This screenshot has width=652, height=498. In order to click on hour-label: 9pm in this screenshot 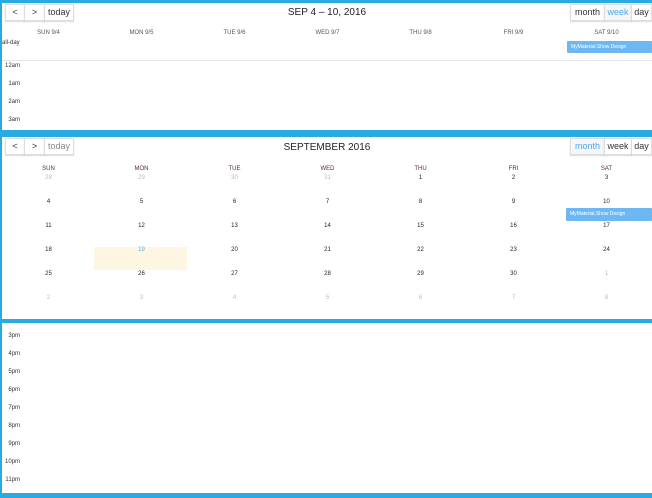, I will do `click(14, 444)`.